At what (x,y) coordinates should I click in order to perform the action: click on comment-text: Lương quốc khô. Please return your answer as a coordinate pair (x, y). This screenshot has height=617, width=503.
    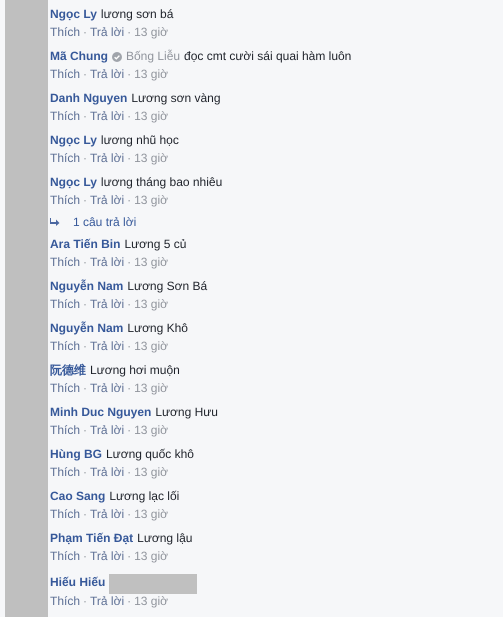
    Looking at the image, I should click on (150, 454).